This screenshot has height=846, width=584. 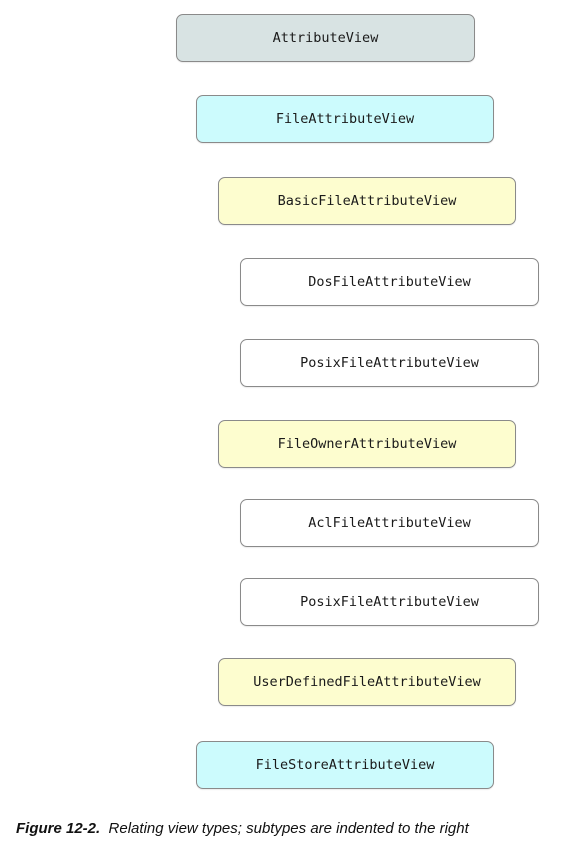 I want to click on node-dos-file-attribute-view: DosFileAttributeView, so click(x=389, y=282).